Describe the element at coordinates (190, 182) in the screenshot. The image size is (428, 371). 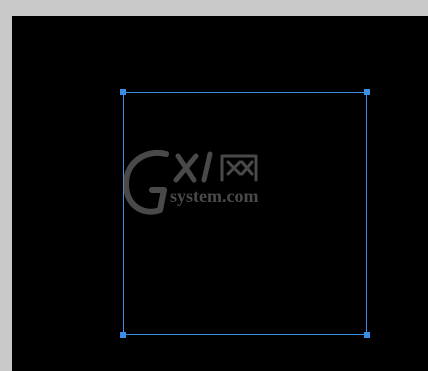
I see `gxi-watermark-logo: system.com` at that location.